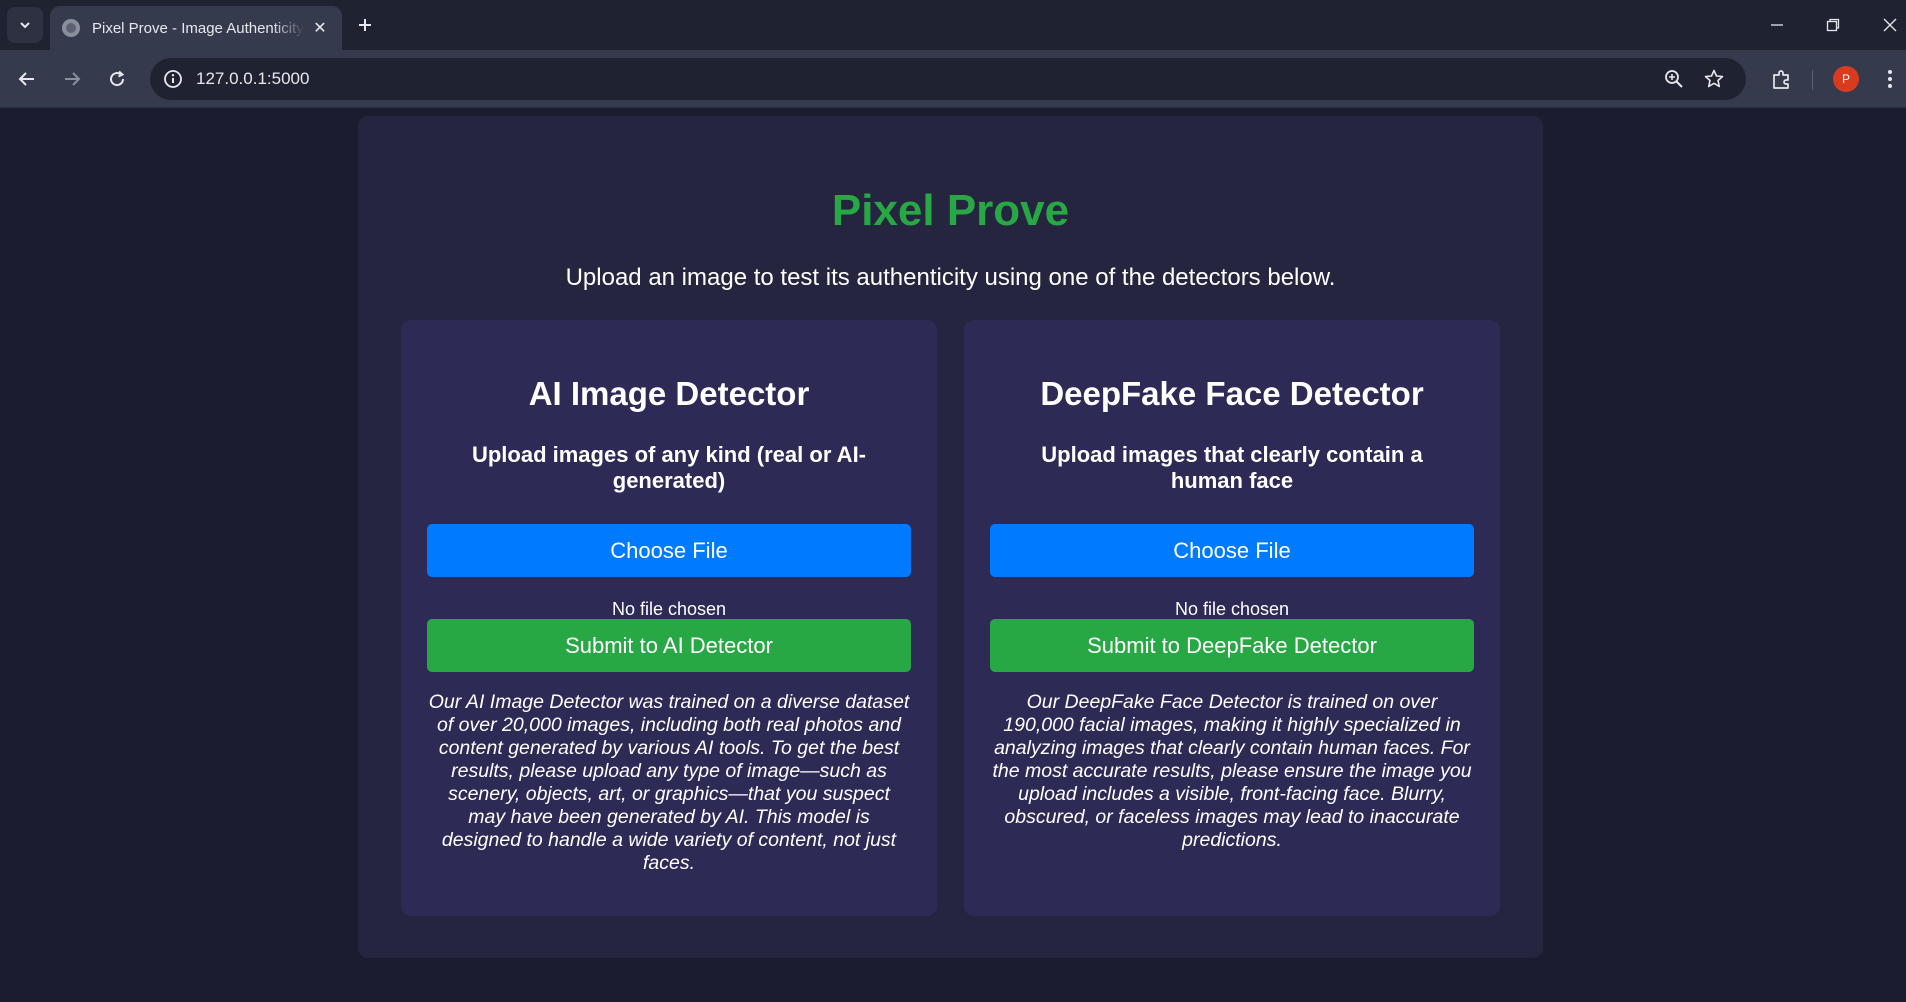 The image size is (1906, 1002). What do you see at coordinates (1812, 80) in the screenshot?
I see `toolbar-divider` at bounding box center [1812, 80].